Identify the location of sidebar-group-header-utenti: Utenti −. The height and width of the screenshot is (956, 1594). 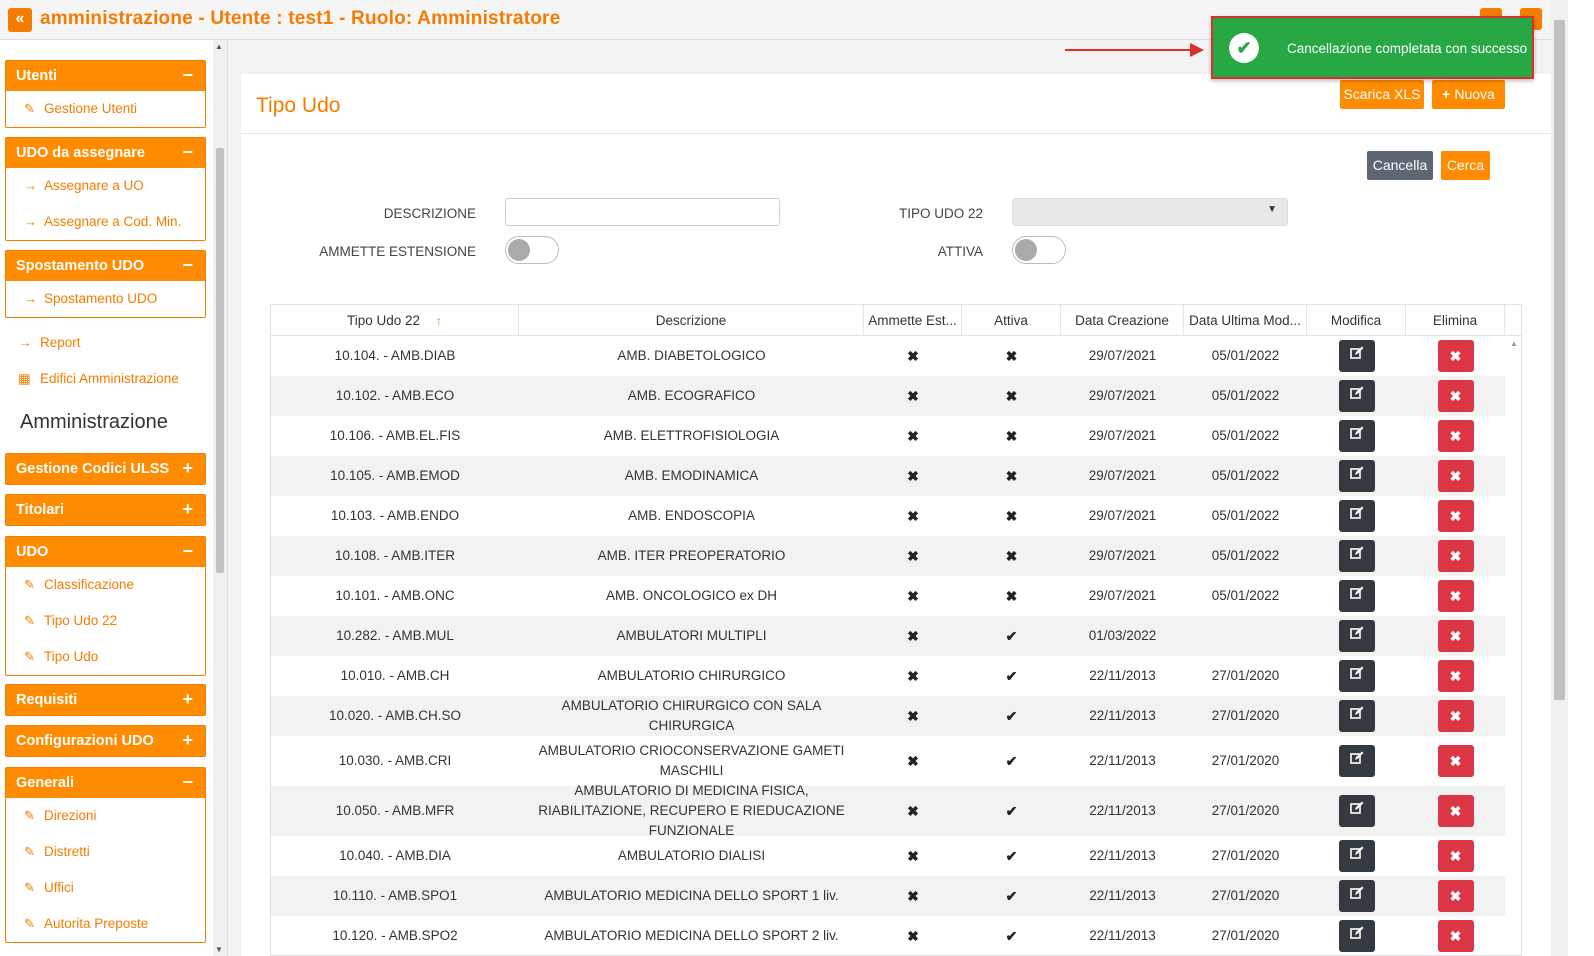
(105, 76).